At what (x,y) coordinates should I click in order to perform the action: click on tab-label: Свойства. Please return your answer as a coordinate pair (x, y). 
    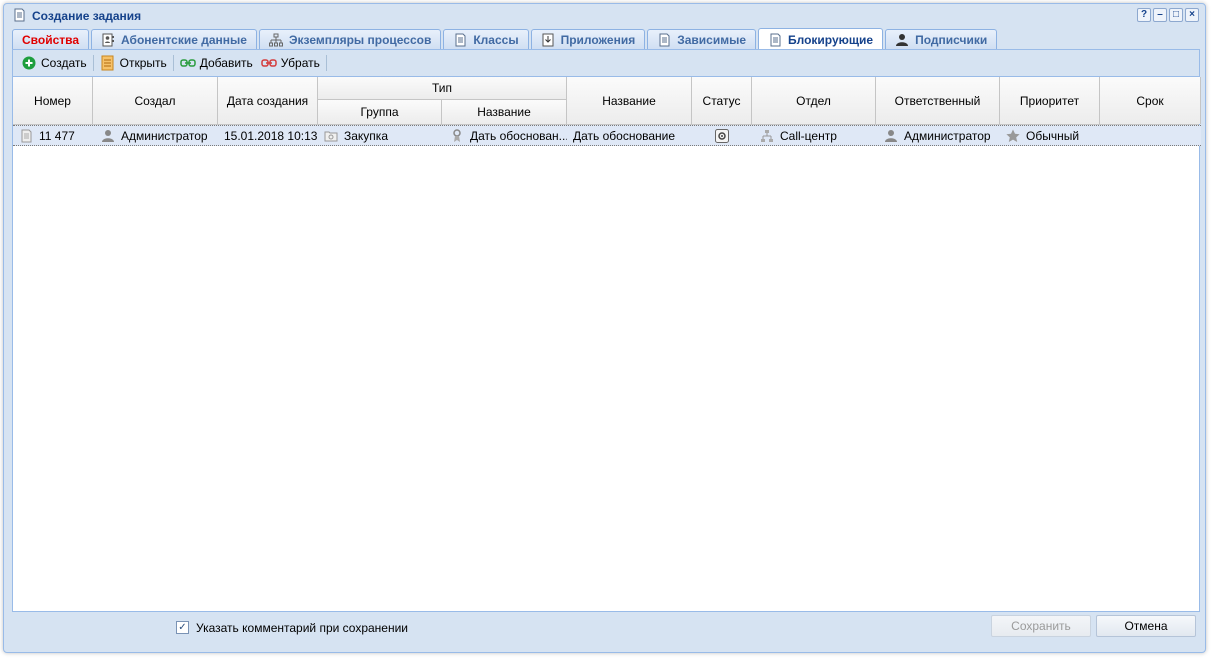
    Looking at the image, I should click on (51, 40).